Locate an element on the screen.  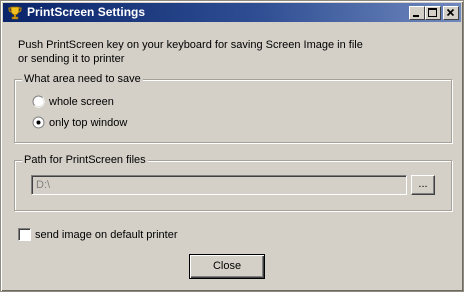
window-title: PrintScreen Settings is located at coordinates (86, 12).